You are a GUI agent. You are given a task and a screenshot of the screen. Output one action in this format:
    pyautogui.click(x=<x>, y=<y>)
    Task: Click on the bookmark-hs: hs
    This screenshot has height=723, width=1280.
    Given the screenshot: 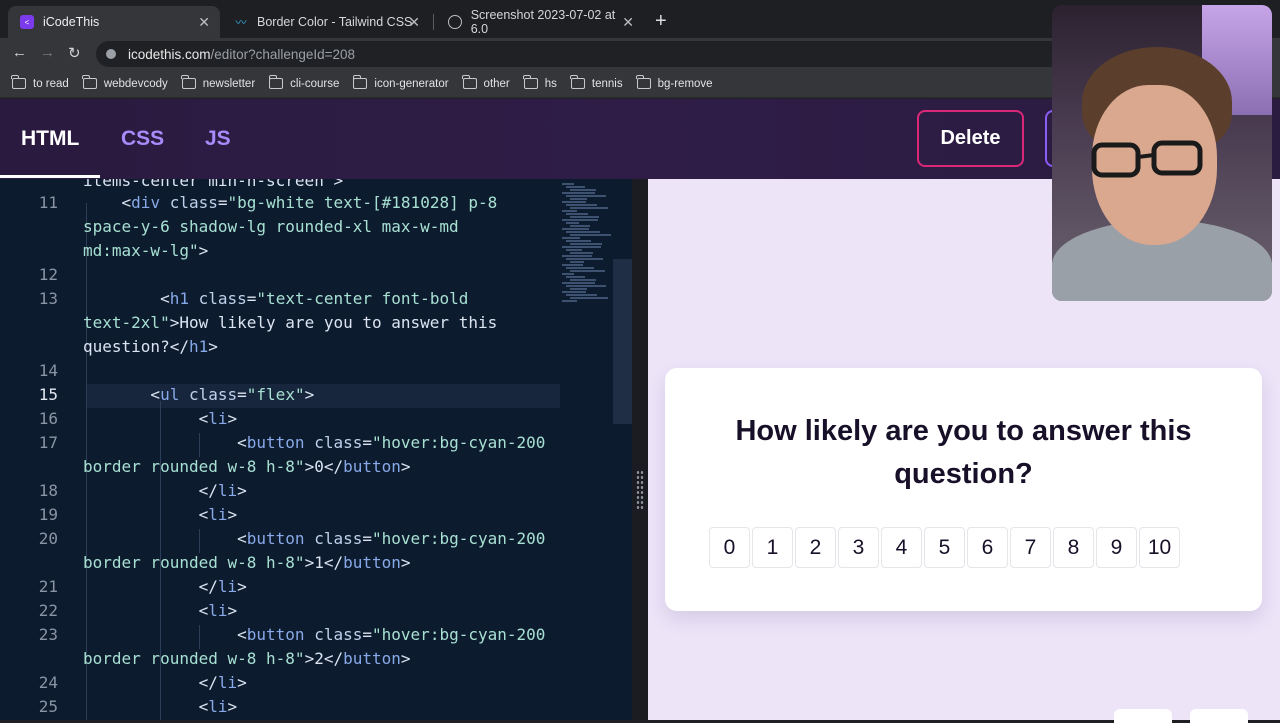 What is the action you would take?
    pyautogui.click(x=540, y=82)
    